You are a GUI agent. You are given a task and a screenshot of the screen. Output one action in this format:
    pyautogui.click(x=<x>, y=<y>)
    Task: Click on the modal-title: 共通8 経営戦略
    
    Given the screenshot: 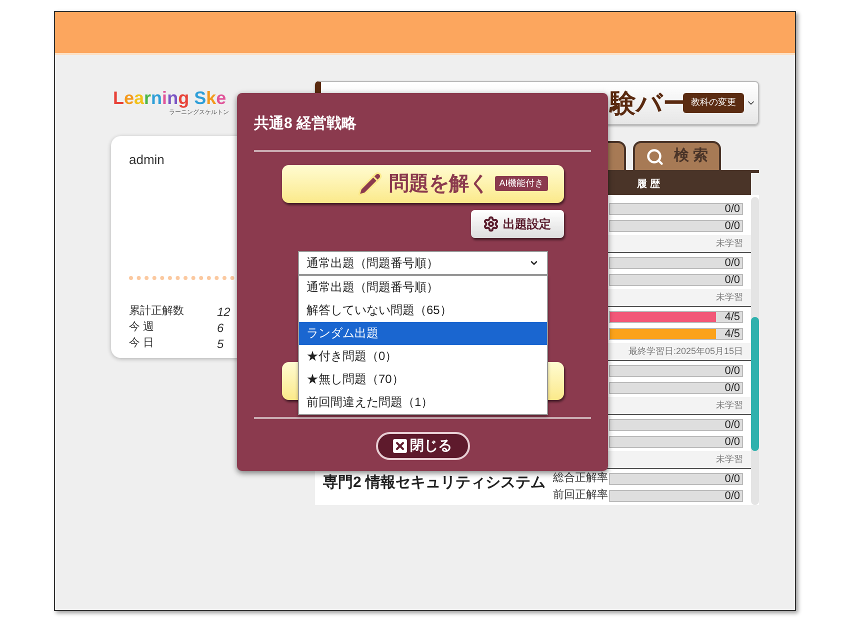 What is the action you would take?
    pyautogui.click(x=305, y=124)
    